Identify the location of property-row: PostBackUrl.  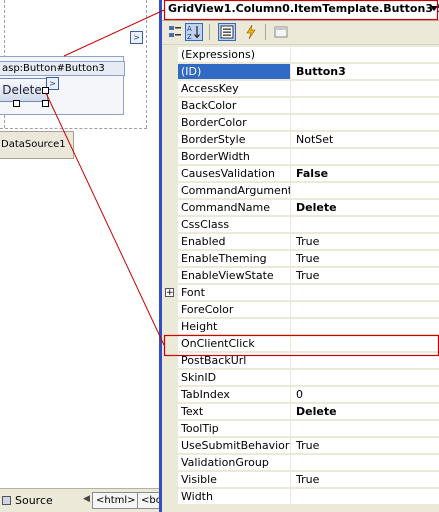
(300, 361).